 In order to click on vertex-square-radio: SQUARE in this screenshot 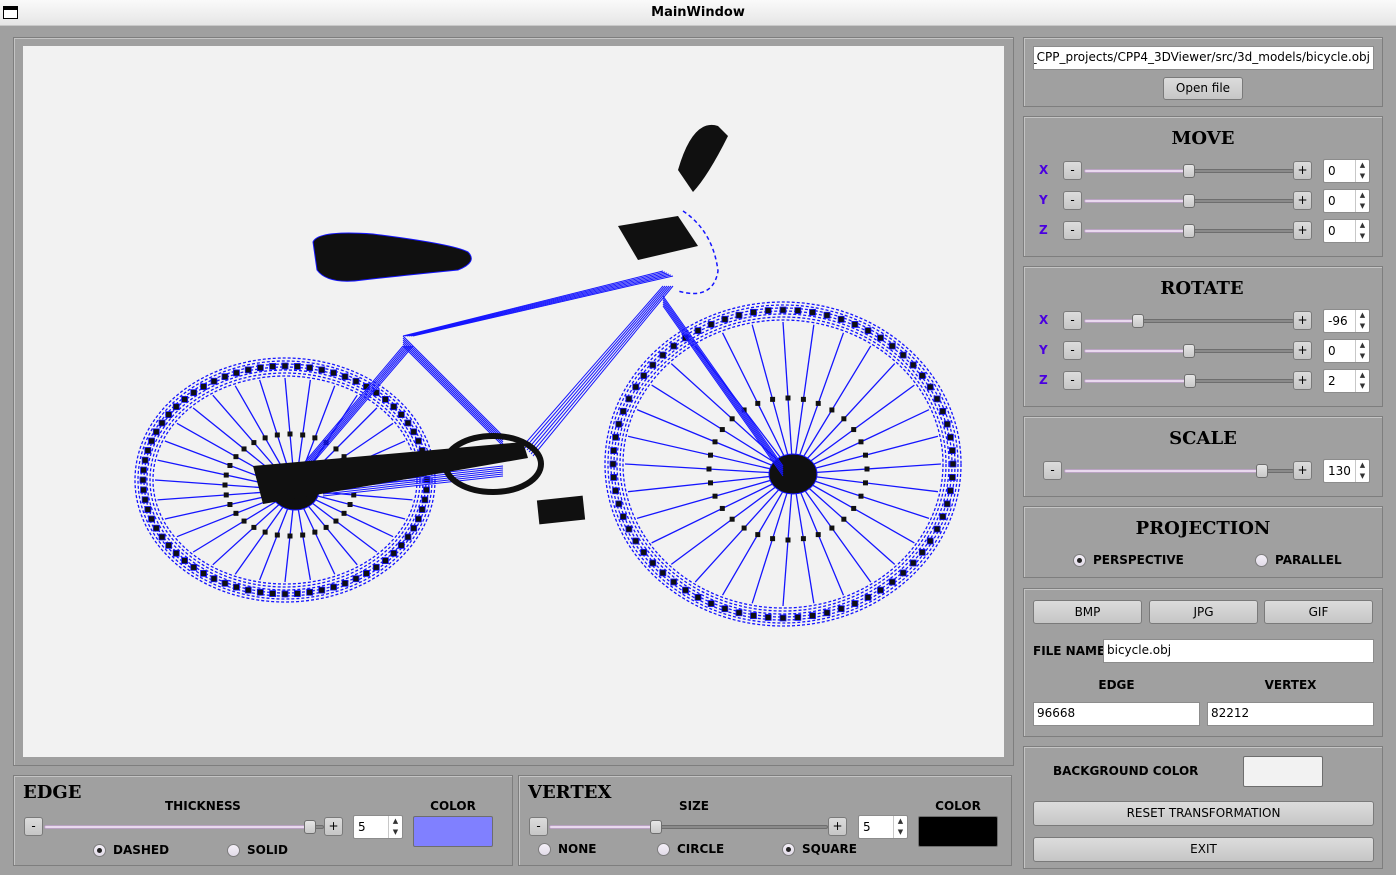, I will do `click(819, 849)`.